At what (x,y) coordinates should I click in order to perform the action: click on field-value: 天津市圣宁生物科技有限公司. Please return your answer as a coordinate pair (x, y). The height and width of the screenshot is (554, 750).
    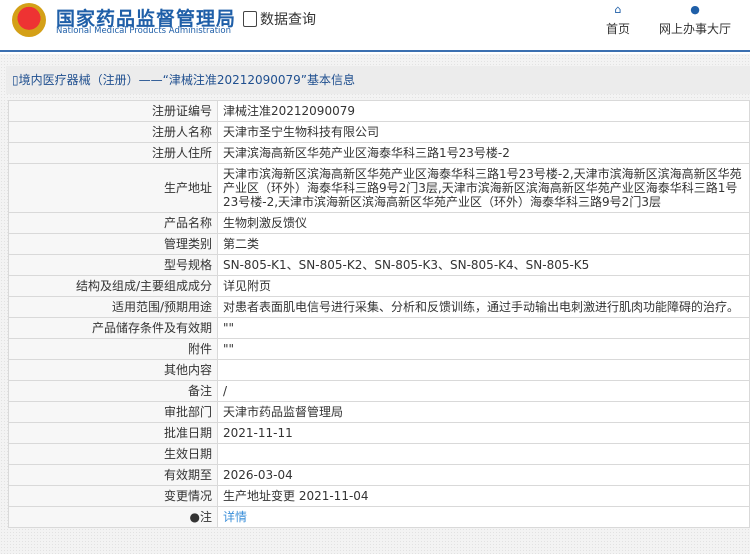
    Looking at the image, I should click on (483, 132).